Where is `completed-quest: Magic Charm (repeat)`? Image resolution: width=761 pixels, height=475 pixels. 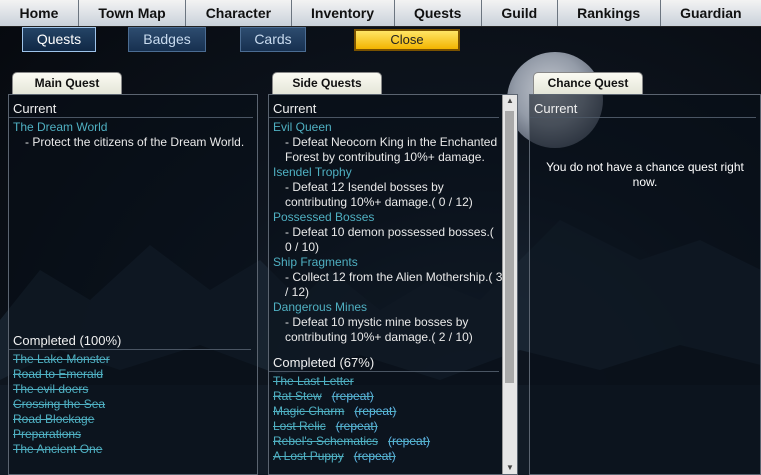
completed-quest: Magic Charm (repeat) is located at coordinates (386, 411).